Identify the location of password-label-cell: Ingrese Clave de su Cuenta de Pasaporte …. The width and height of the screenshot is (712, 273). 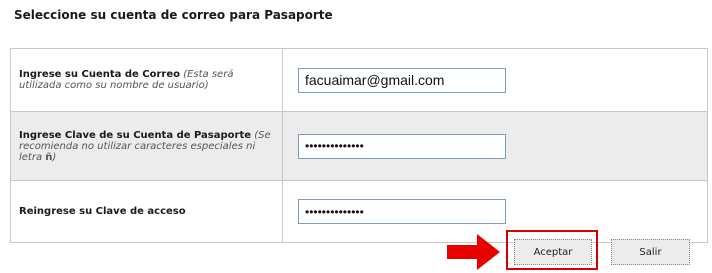
(146, 146).